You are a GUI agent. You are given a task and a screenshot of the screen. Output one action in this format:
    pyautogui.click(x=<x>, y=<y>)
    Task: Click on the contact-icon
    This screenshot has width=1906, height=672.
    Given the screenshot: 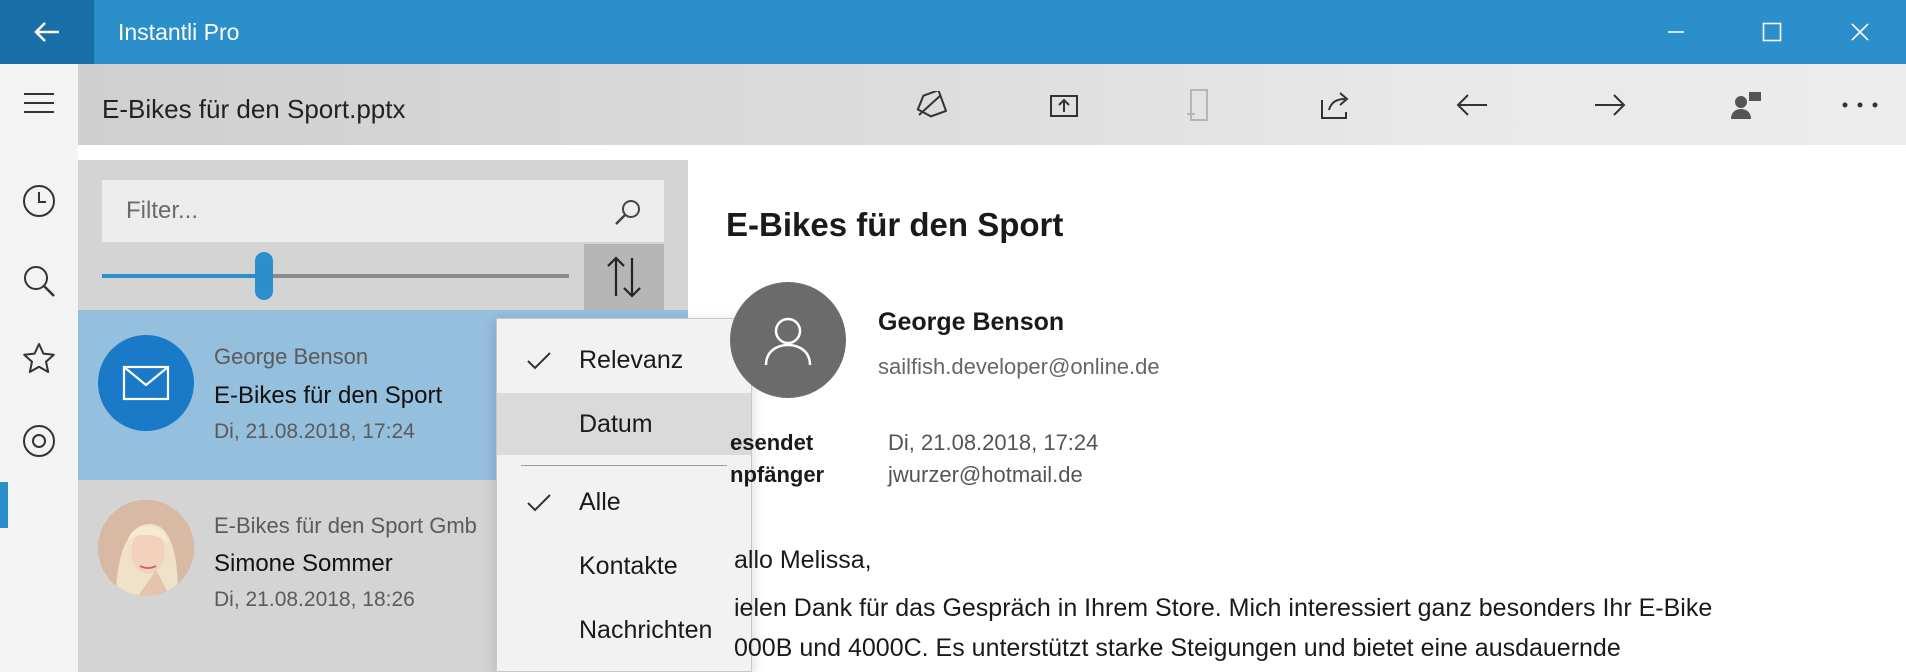 What is the action you would take?
    pyautogui.click(x=1746, y=105)
    